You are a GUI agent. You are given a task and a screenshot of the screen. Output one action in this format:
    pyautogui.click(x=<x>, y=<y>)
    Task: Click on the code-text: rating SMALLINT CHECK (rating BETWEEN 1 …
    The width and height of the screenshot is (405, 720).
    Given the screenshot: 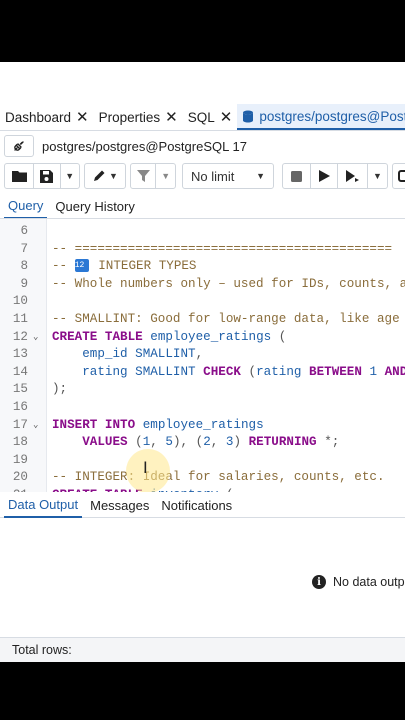 What is the action you would take?
    pyautogui.click(x=243, y=371)
    